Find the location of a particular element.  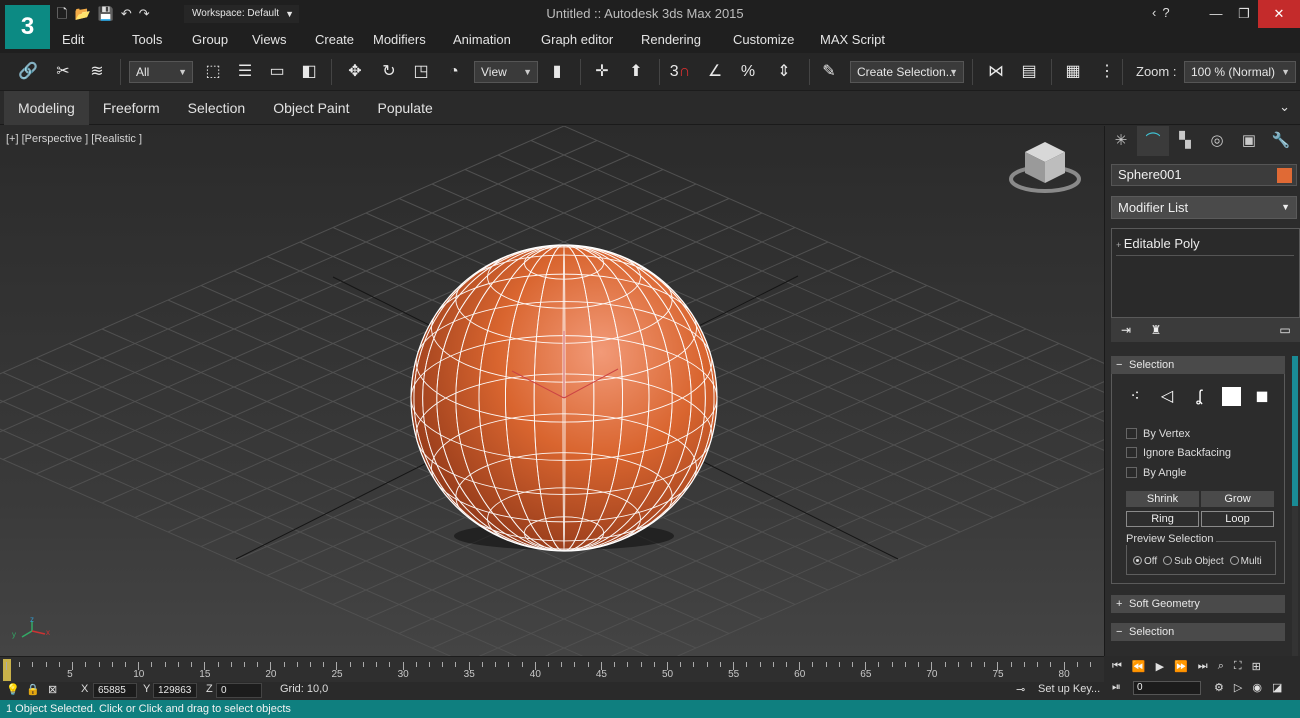

menu-max-script: MAX Script is located at coordinates (865, 39).